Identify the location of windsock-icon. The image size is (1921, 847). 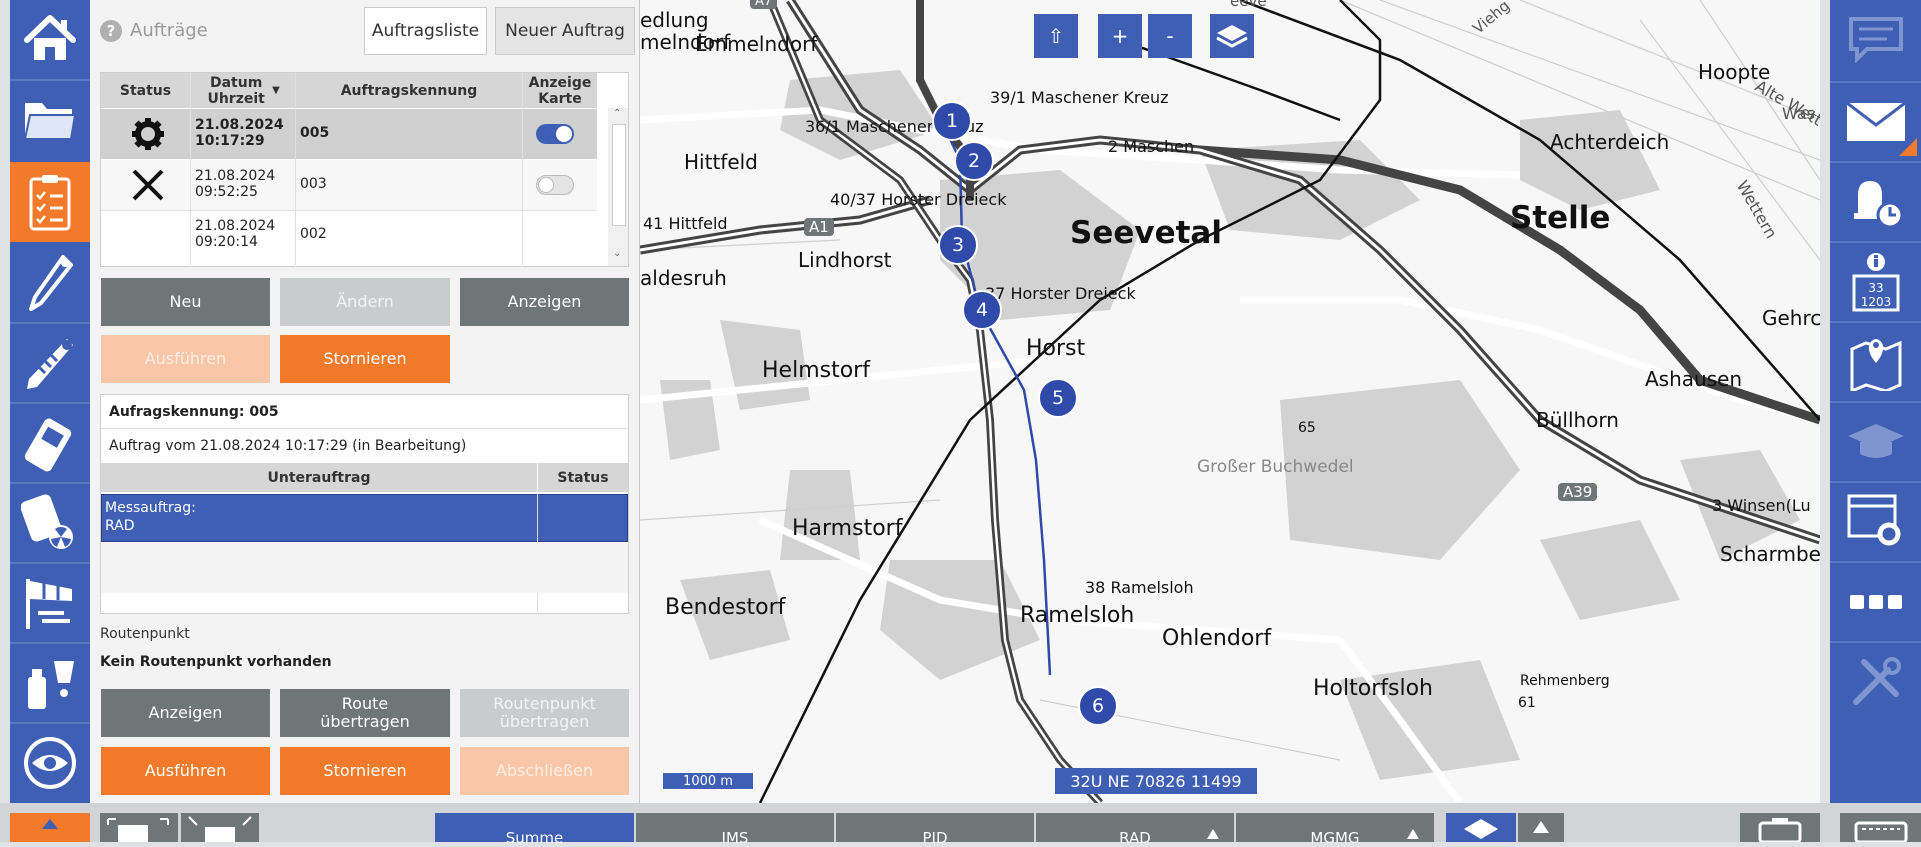
(49, 603).